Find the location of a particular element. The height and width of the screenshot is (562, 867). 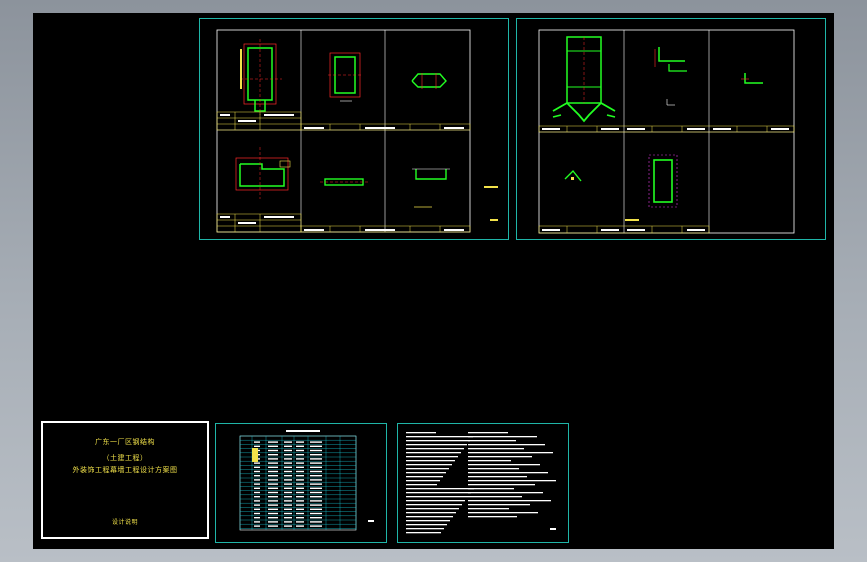

detail-box is located at coordinates (663, 181).